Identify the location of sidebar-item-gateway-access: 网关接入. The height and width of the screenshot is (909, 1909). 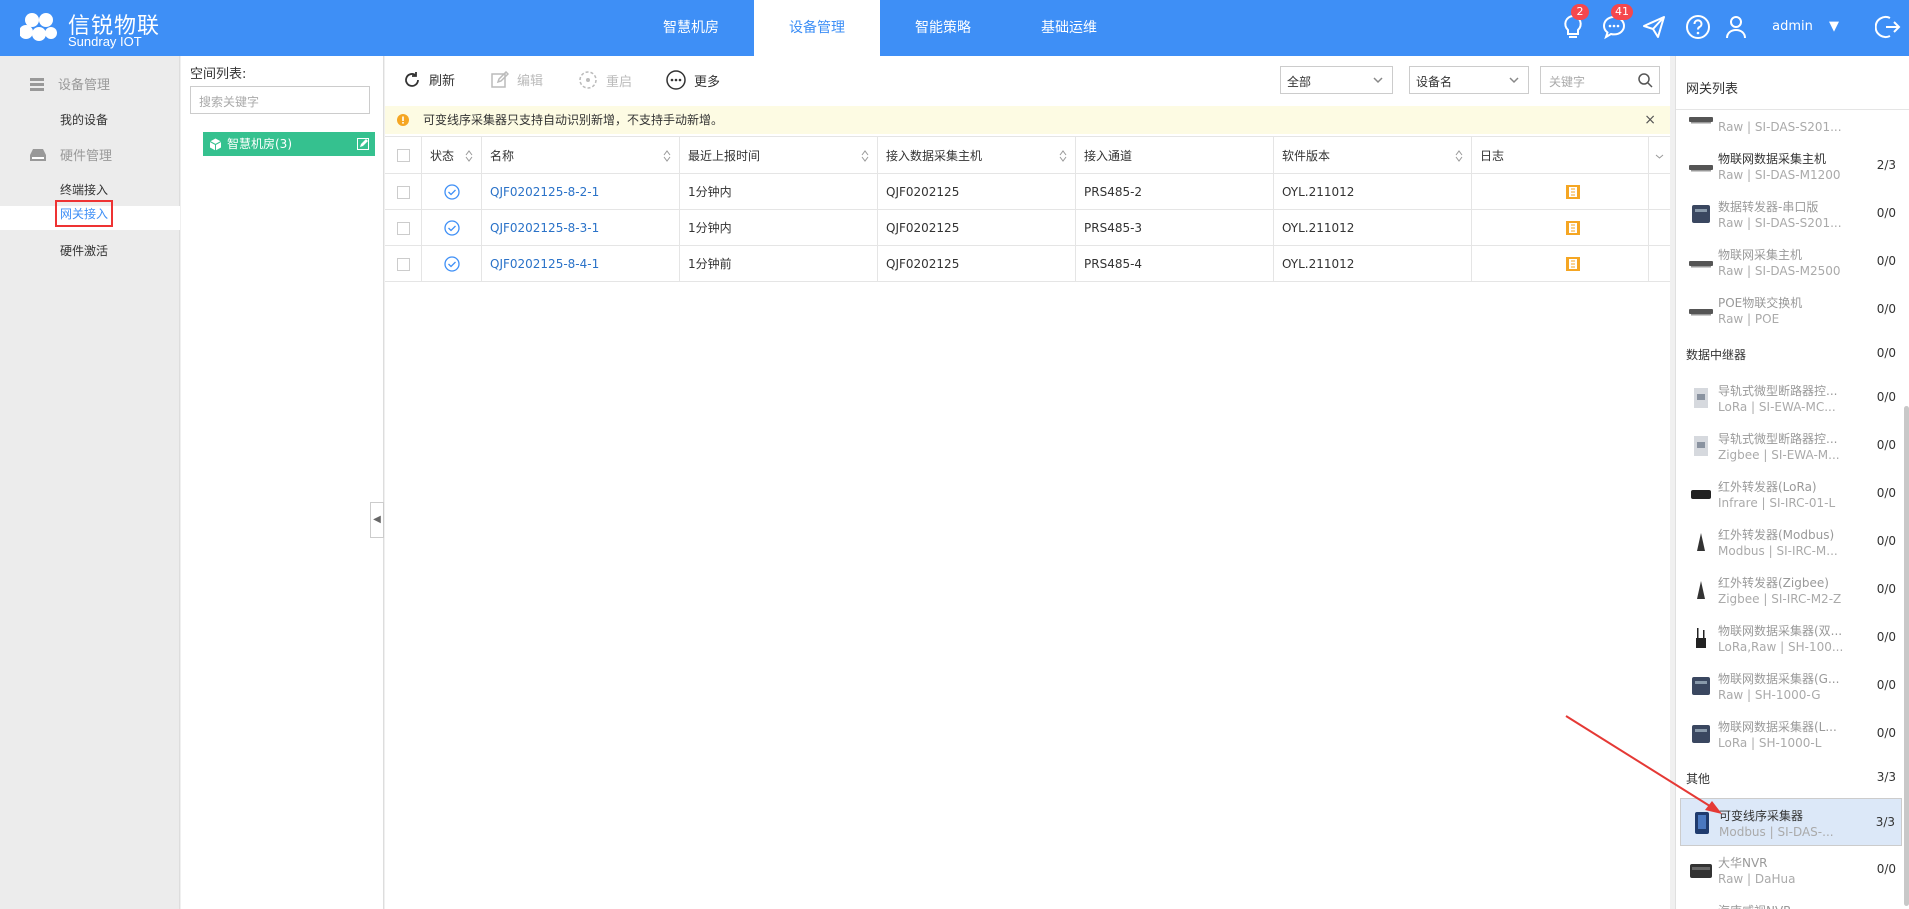
(90, 215).